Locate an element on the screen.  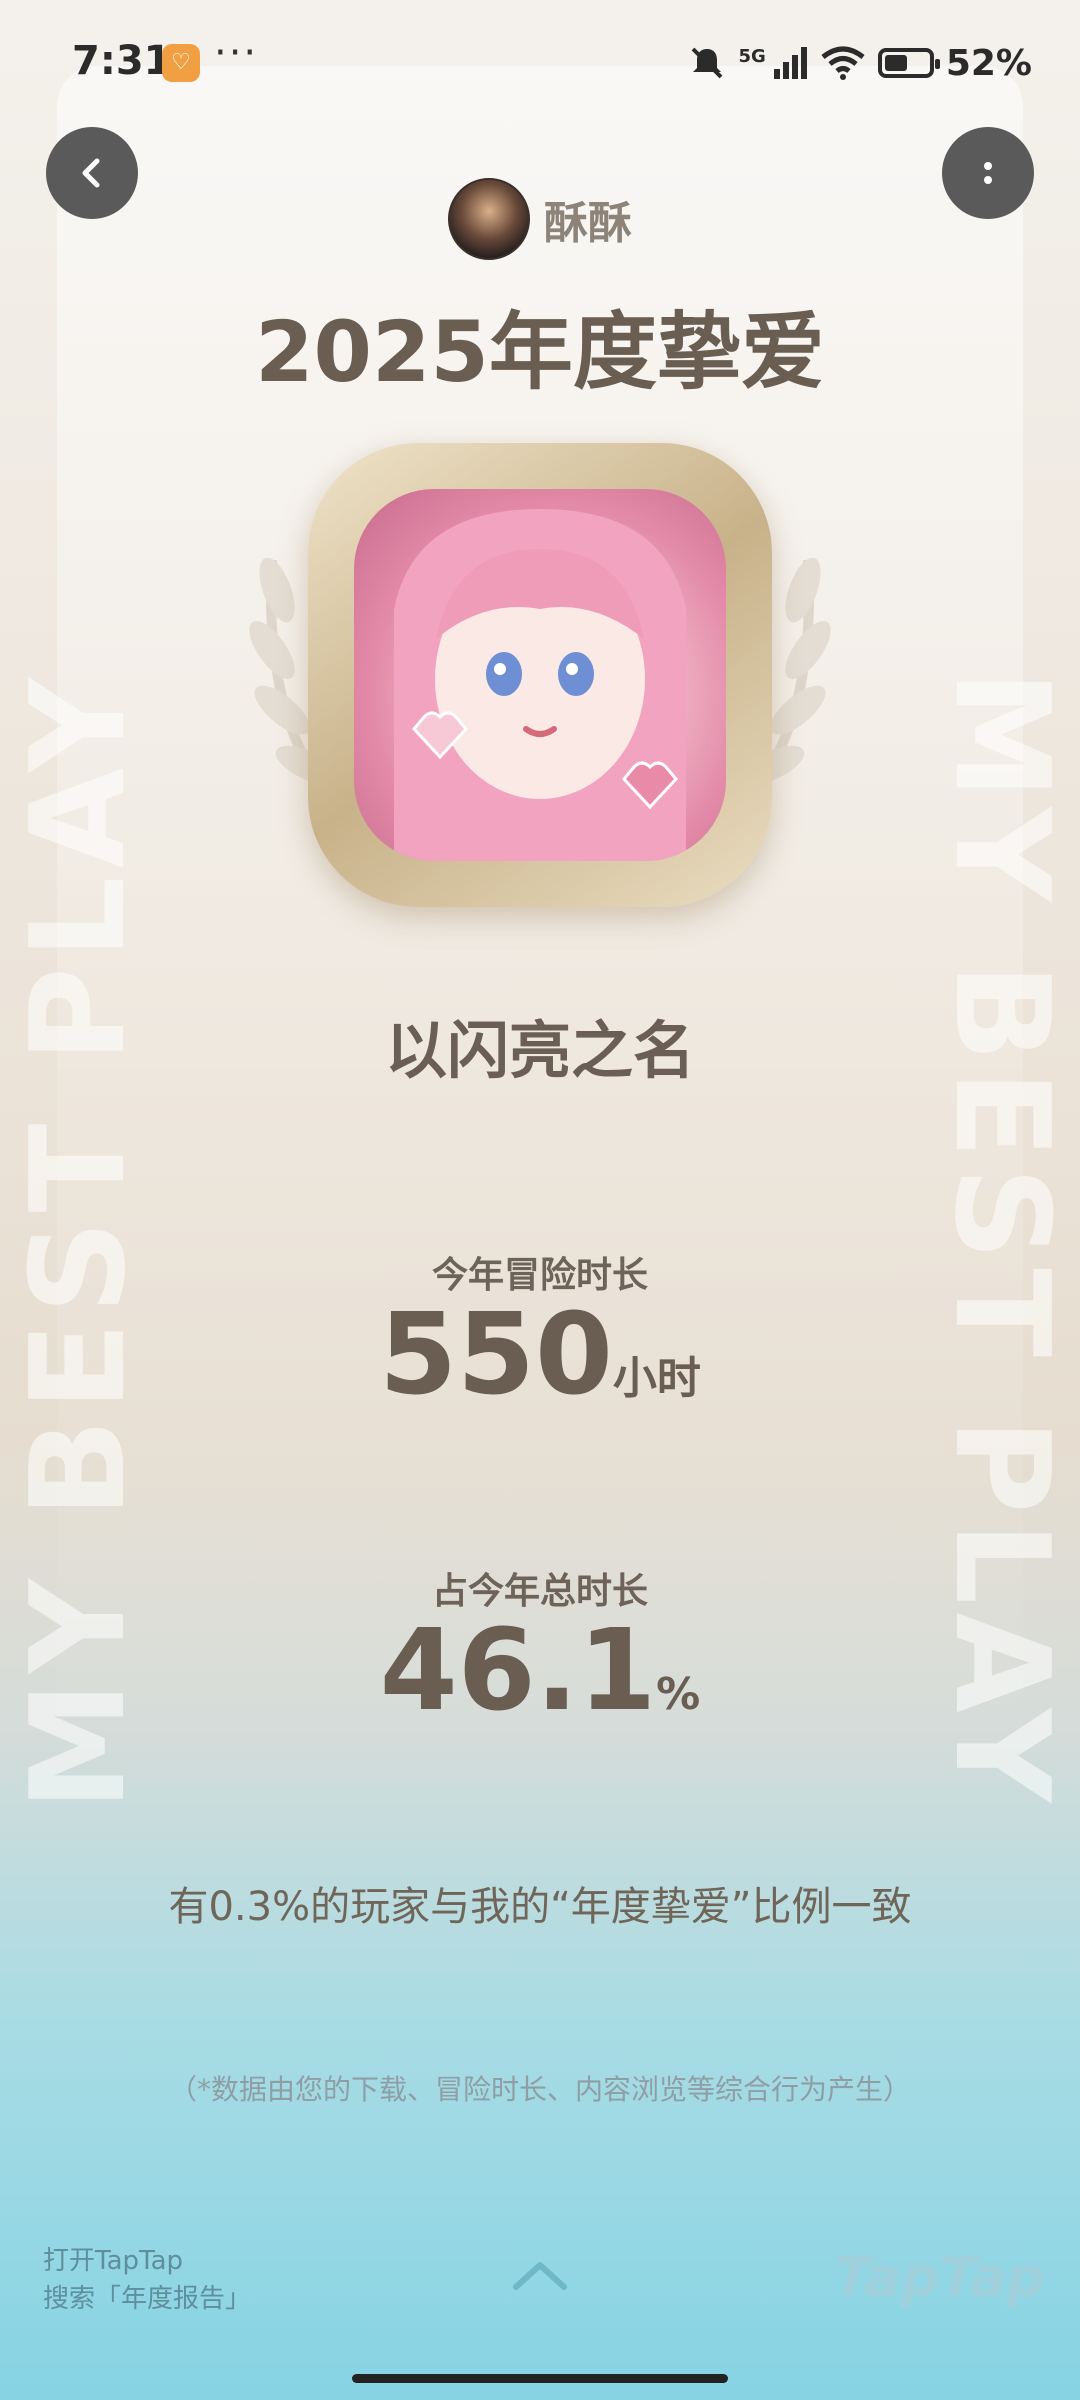
username: 酥酥 is located at coordinates (588, 223).